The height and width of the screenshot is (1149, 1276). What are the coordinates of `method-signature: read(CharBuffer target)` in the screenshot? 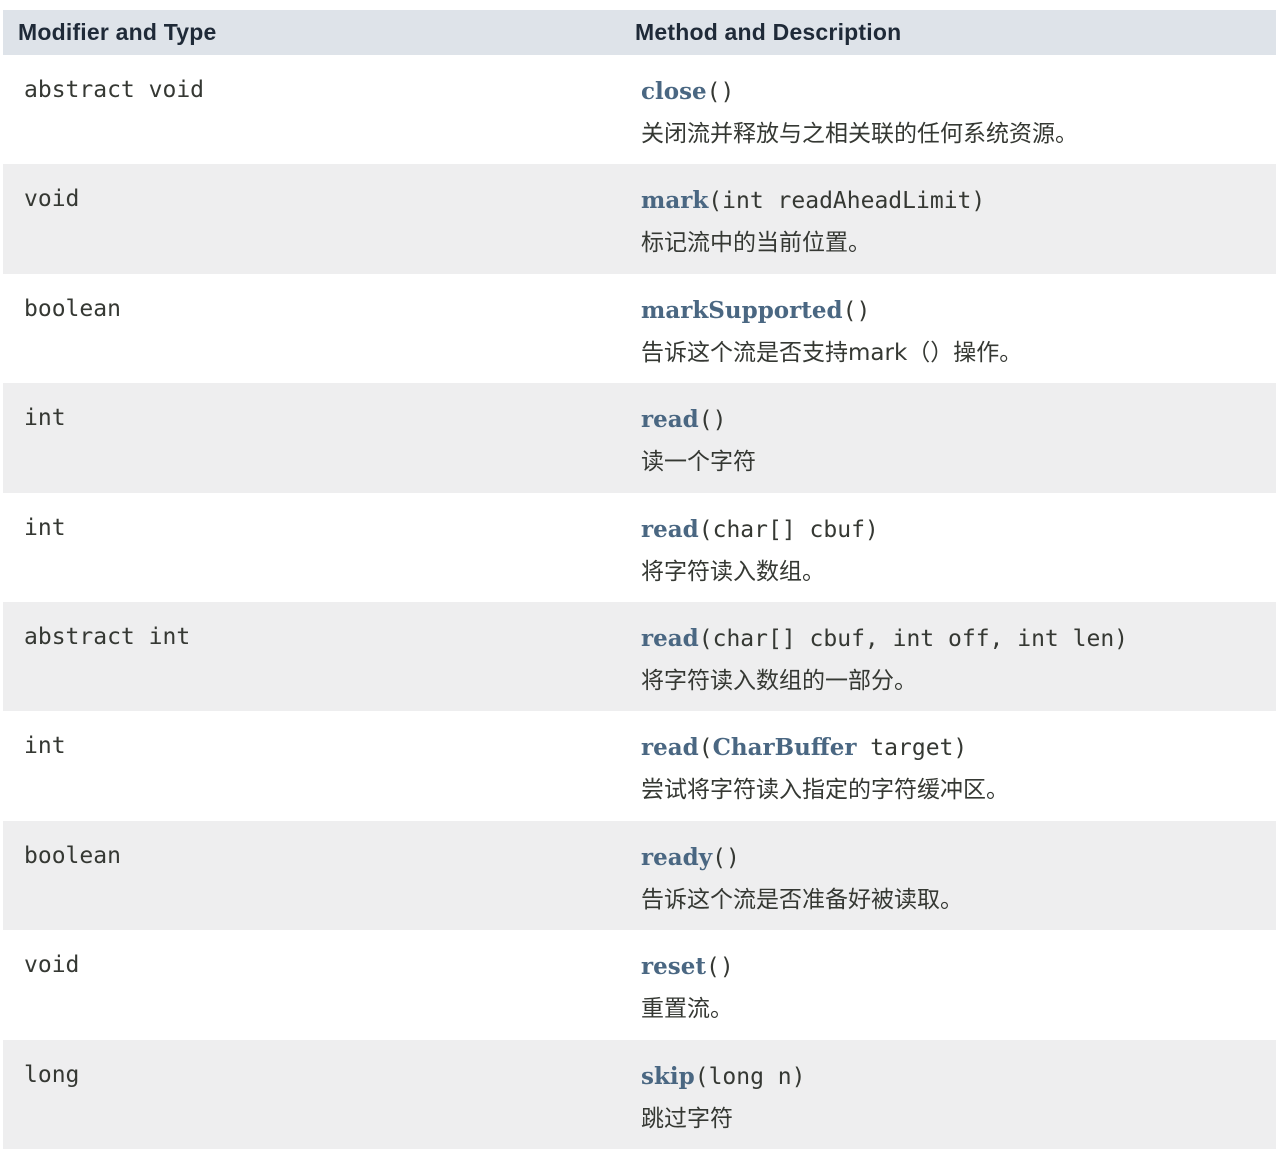 It's located at (958, 748).